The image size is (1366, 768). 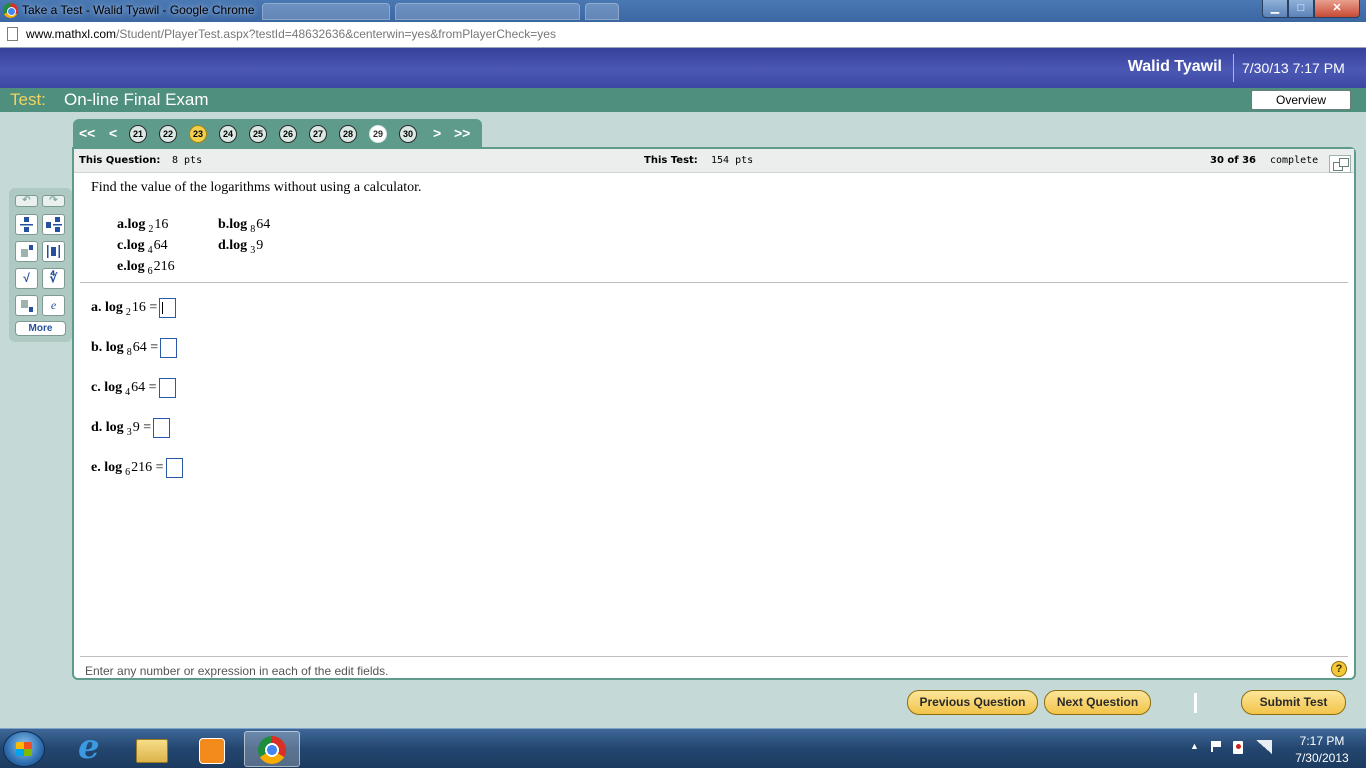 What do you see at coordinates (1195, 703) in the screenshot?
I see `button-divider` at bounding box center [1195, 703].